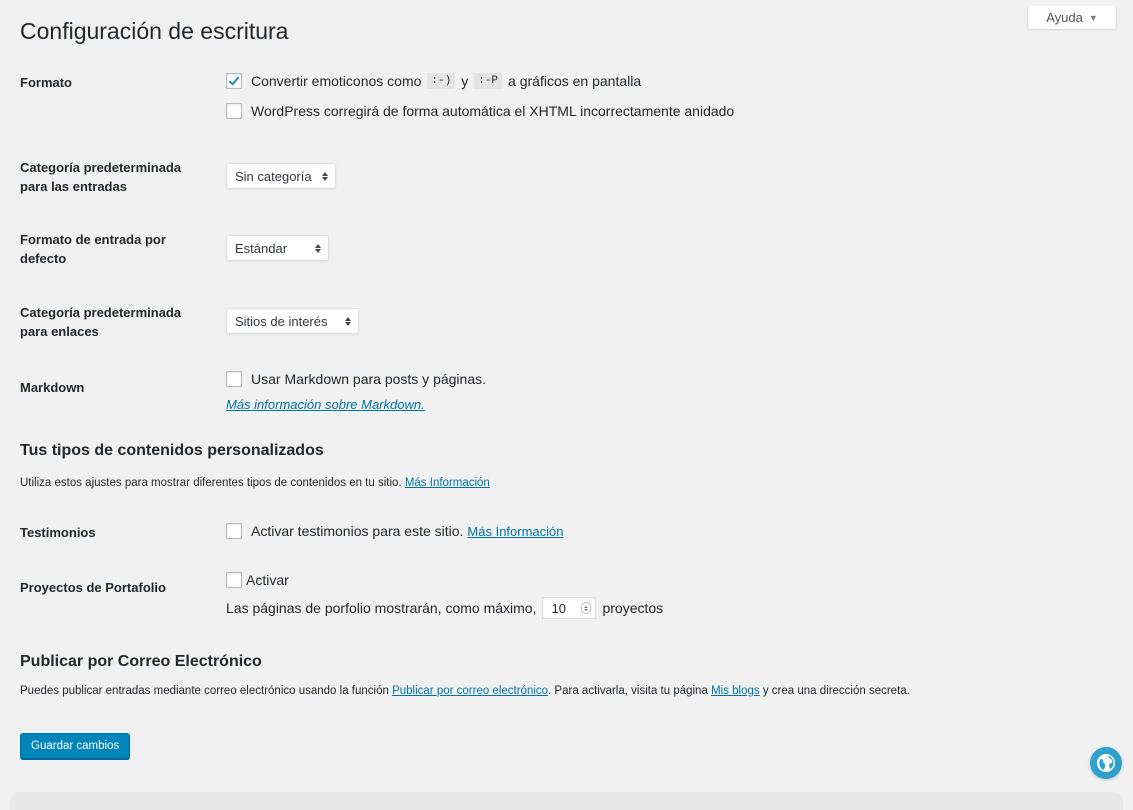 Image resolution: width=1133 pixels, height=810 pixels. Describe the element at coordinates (575, 81) in the screenshot. I see `emoticons-text-after: a gráficos en pantalla` at that location.